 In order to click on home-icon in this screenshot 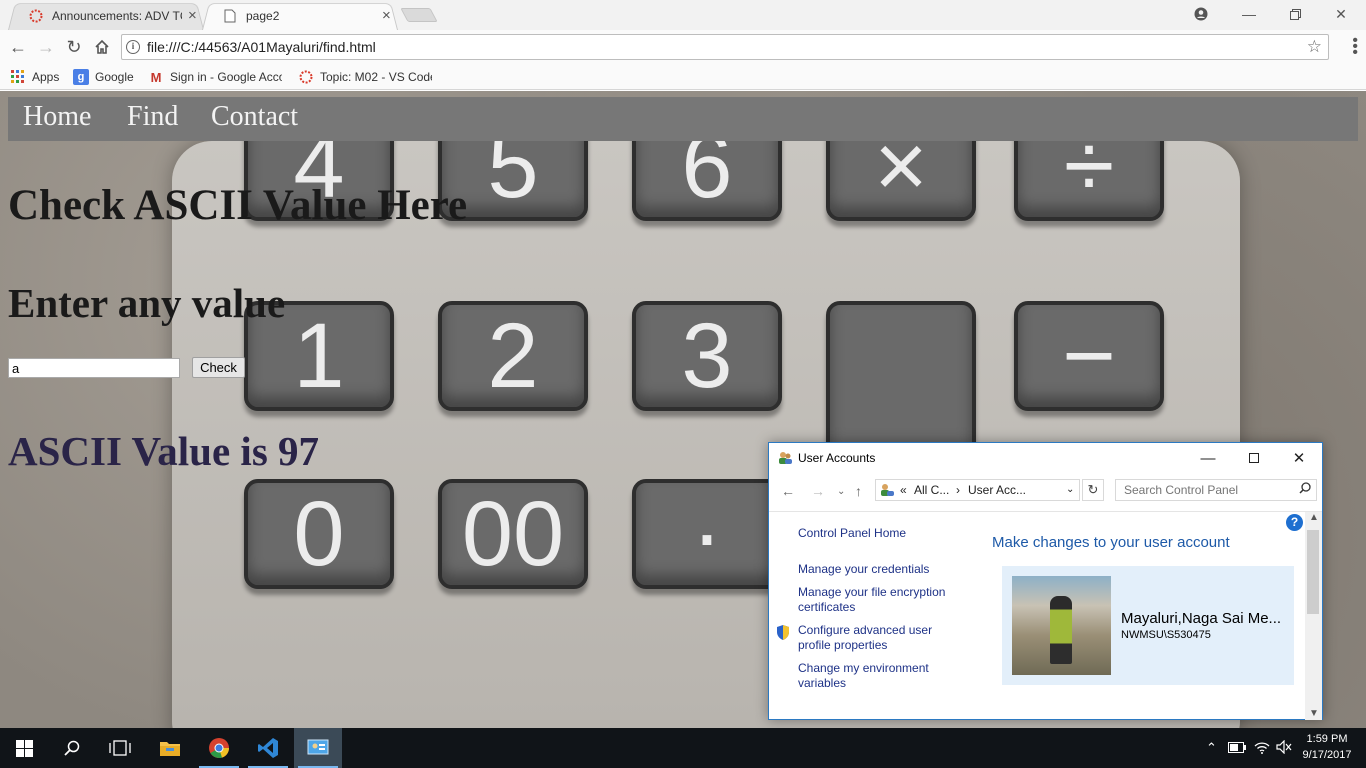, I will do `click(102, 47)`.